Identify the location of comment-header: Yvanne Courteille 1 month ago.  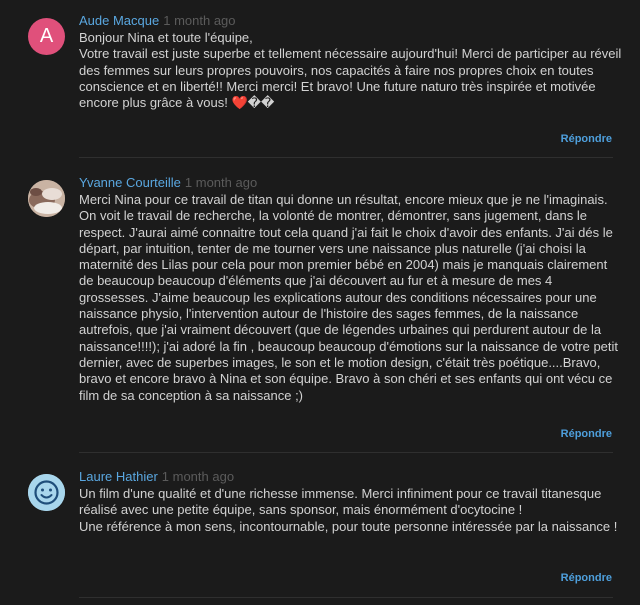
(351, 183).